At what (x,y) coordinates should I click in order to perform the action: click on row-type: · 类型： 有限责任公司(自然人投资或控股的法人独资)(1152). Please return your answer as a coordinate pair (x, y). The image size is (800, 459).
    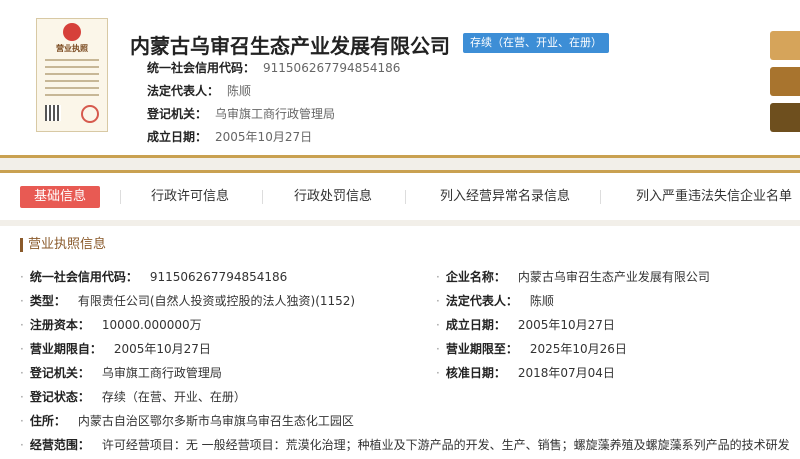
    Looking at the image, I should click on (188, 301).